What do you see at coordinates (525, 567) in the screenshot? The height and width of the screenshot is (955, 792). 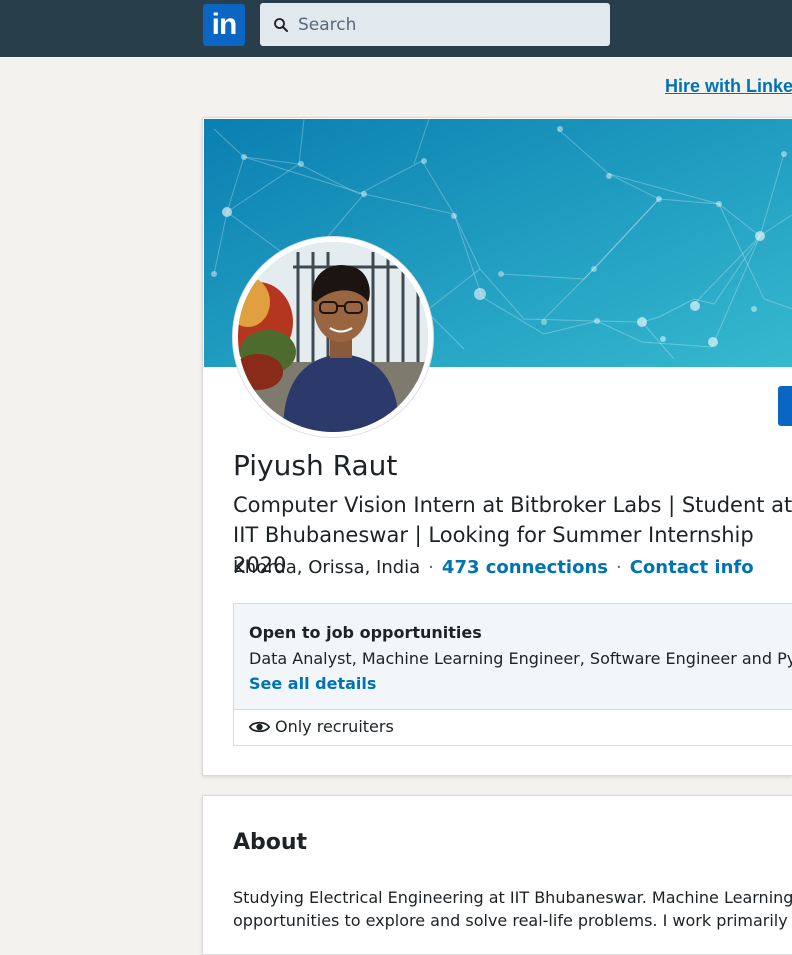 I see `connections-link: 473 connections` at bounding box center [525, 567].